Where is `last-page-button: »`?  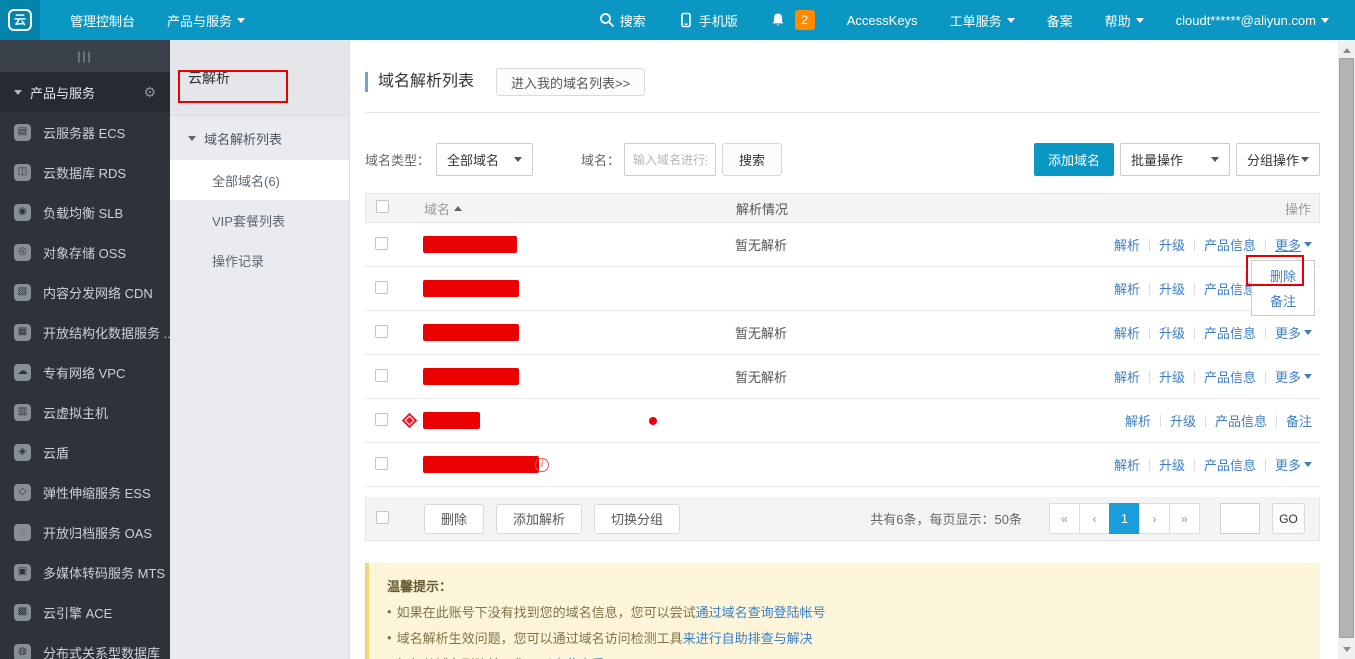
last-page-button: » is located at coordinates (1184, 518).